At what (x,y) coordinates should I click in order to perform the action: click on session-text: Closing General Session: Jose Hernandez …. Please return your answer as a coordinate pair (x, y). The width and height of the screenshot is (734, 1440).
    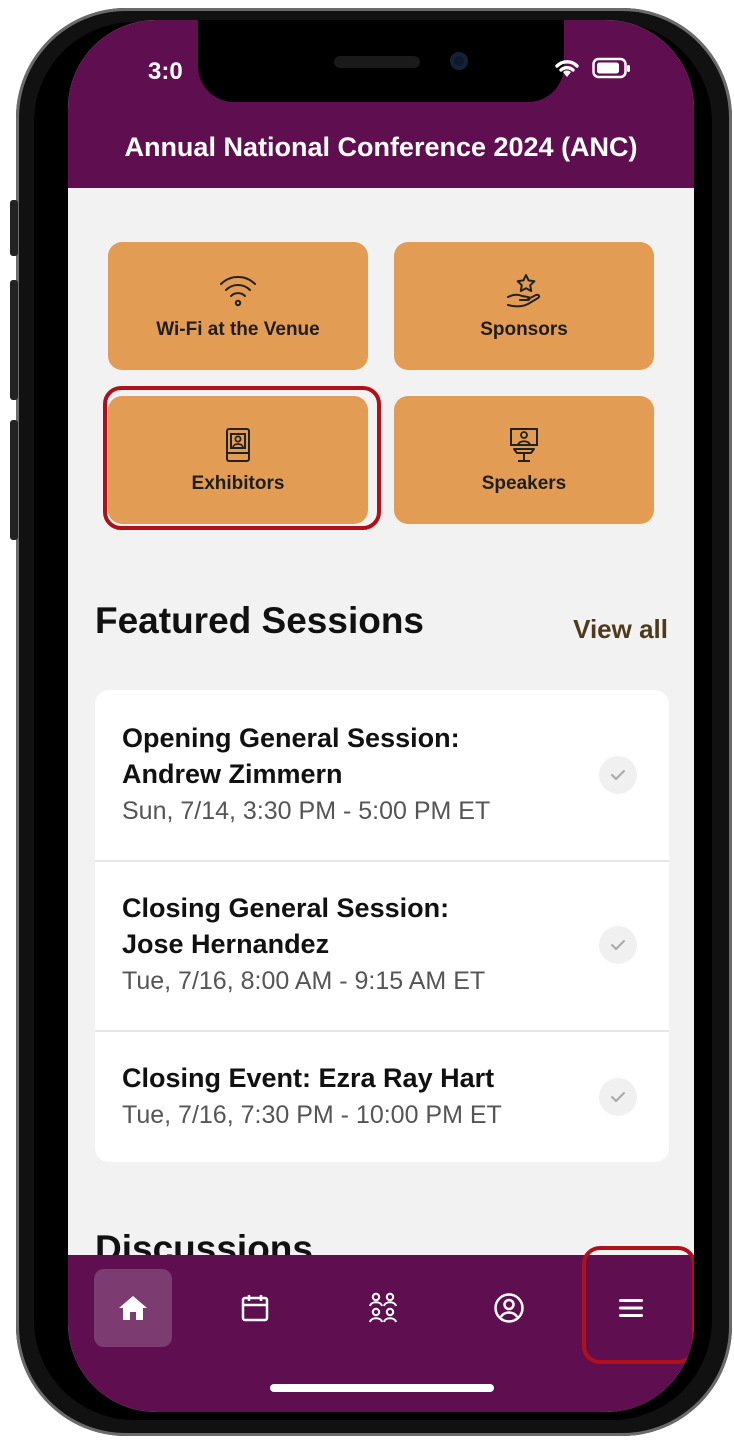
    Looking at the image, I should click on (303, 944).